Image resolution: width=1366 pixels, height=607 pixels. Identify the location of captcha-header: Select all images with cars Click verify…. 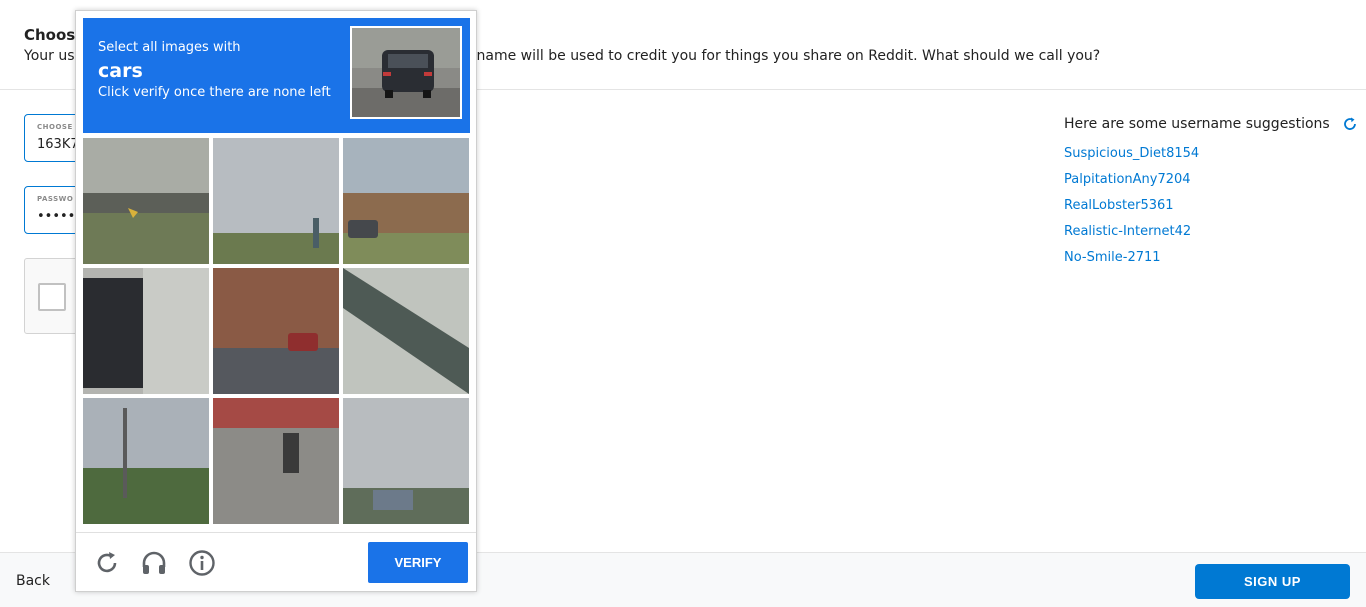
(276, 75).